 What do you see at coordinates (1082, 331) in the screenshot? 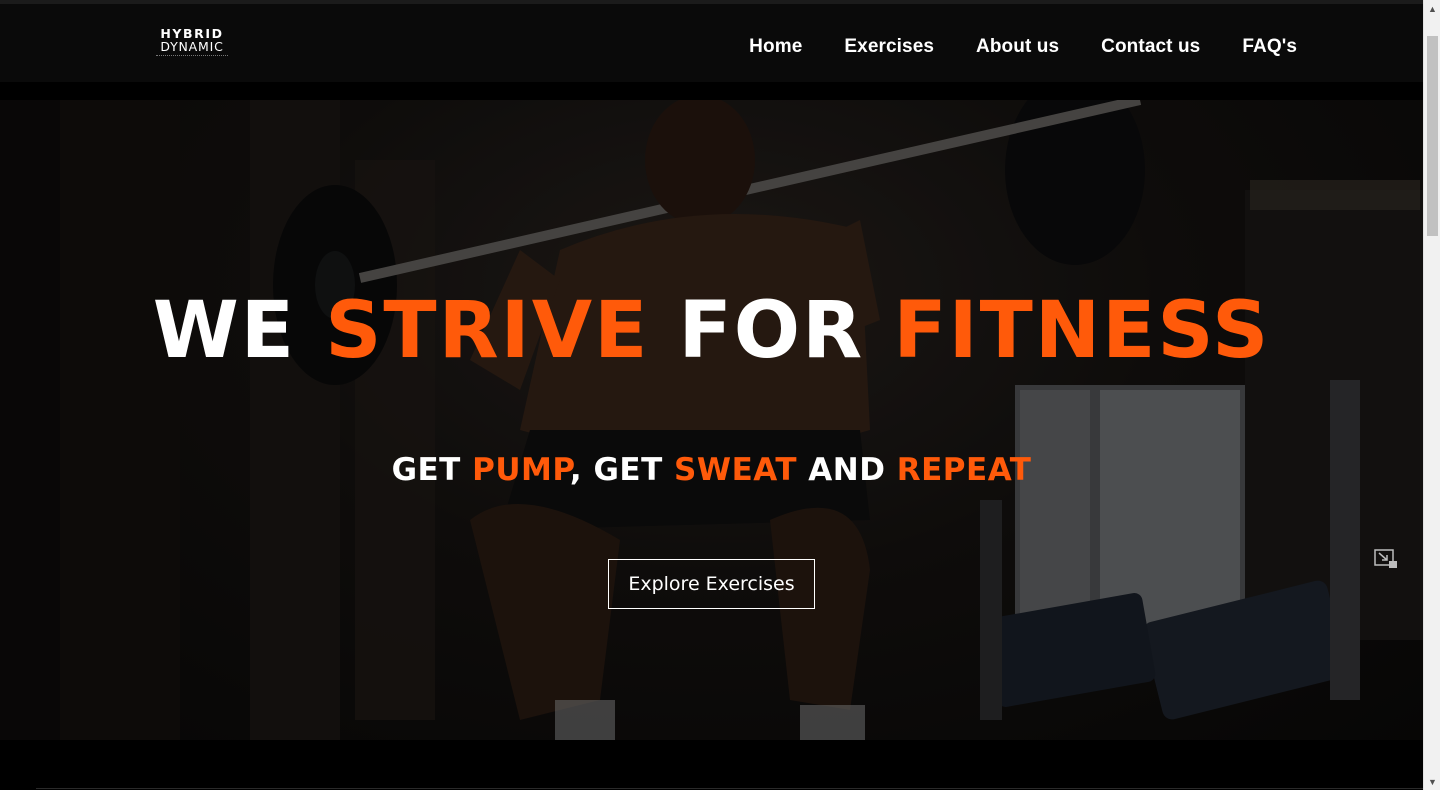
I see `hero-title-accent: FITNESS` at bounding box center [1082, 331].